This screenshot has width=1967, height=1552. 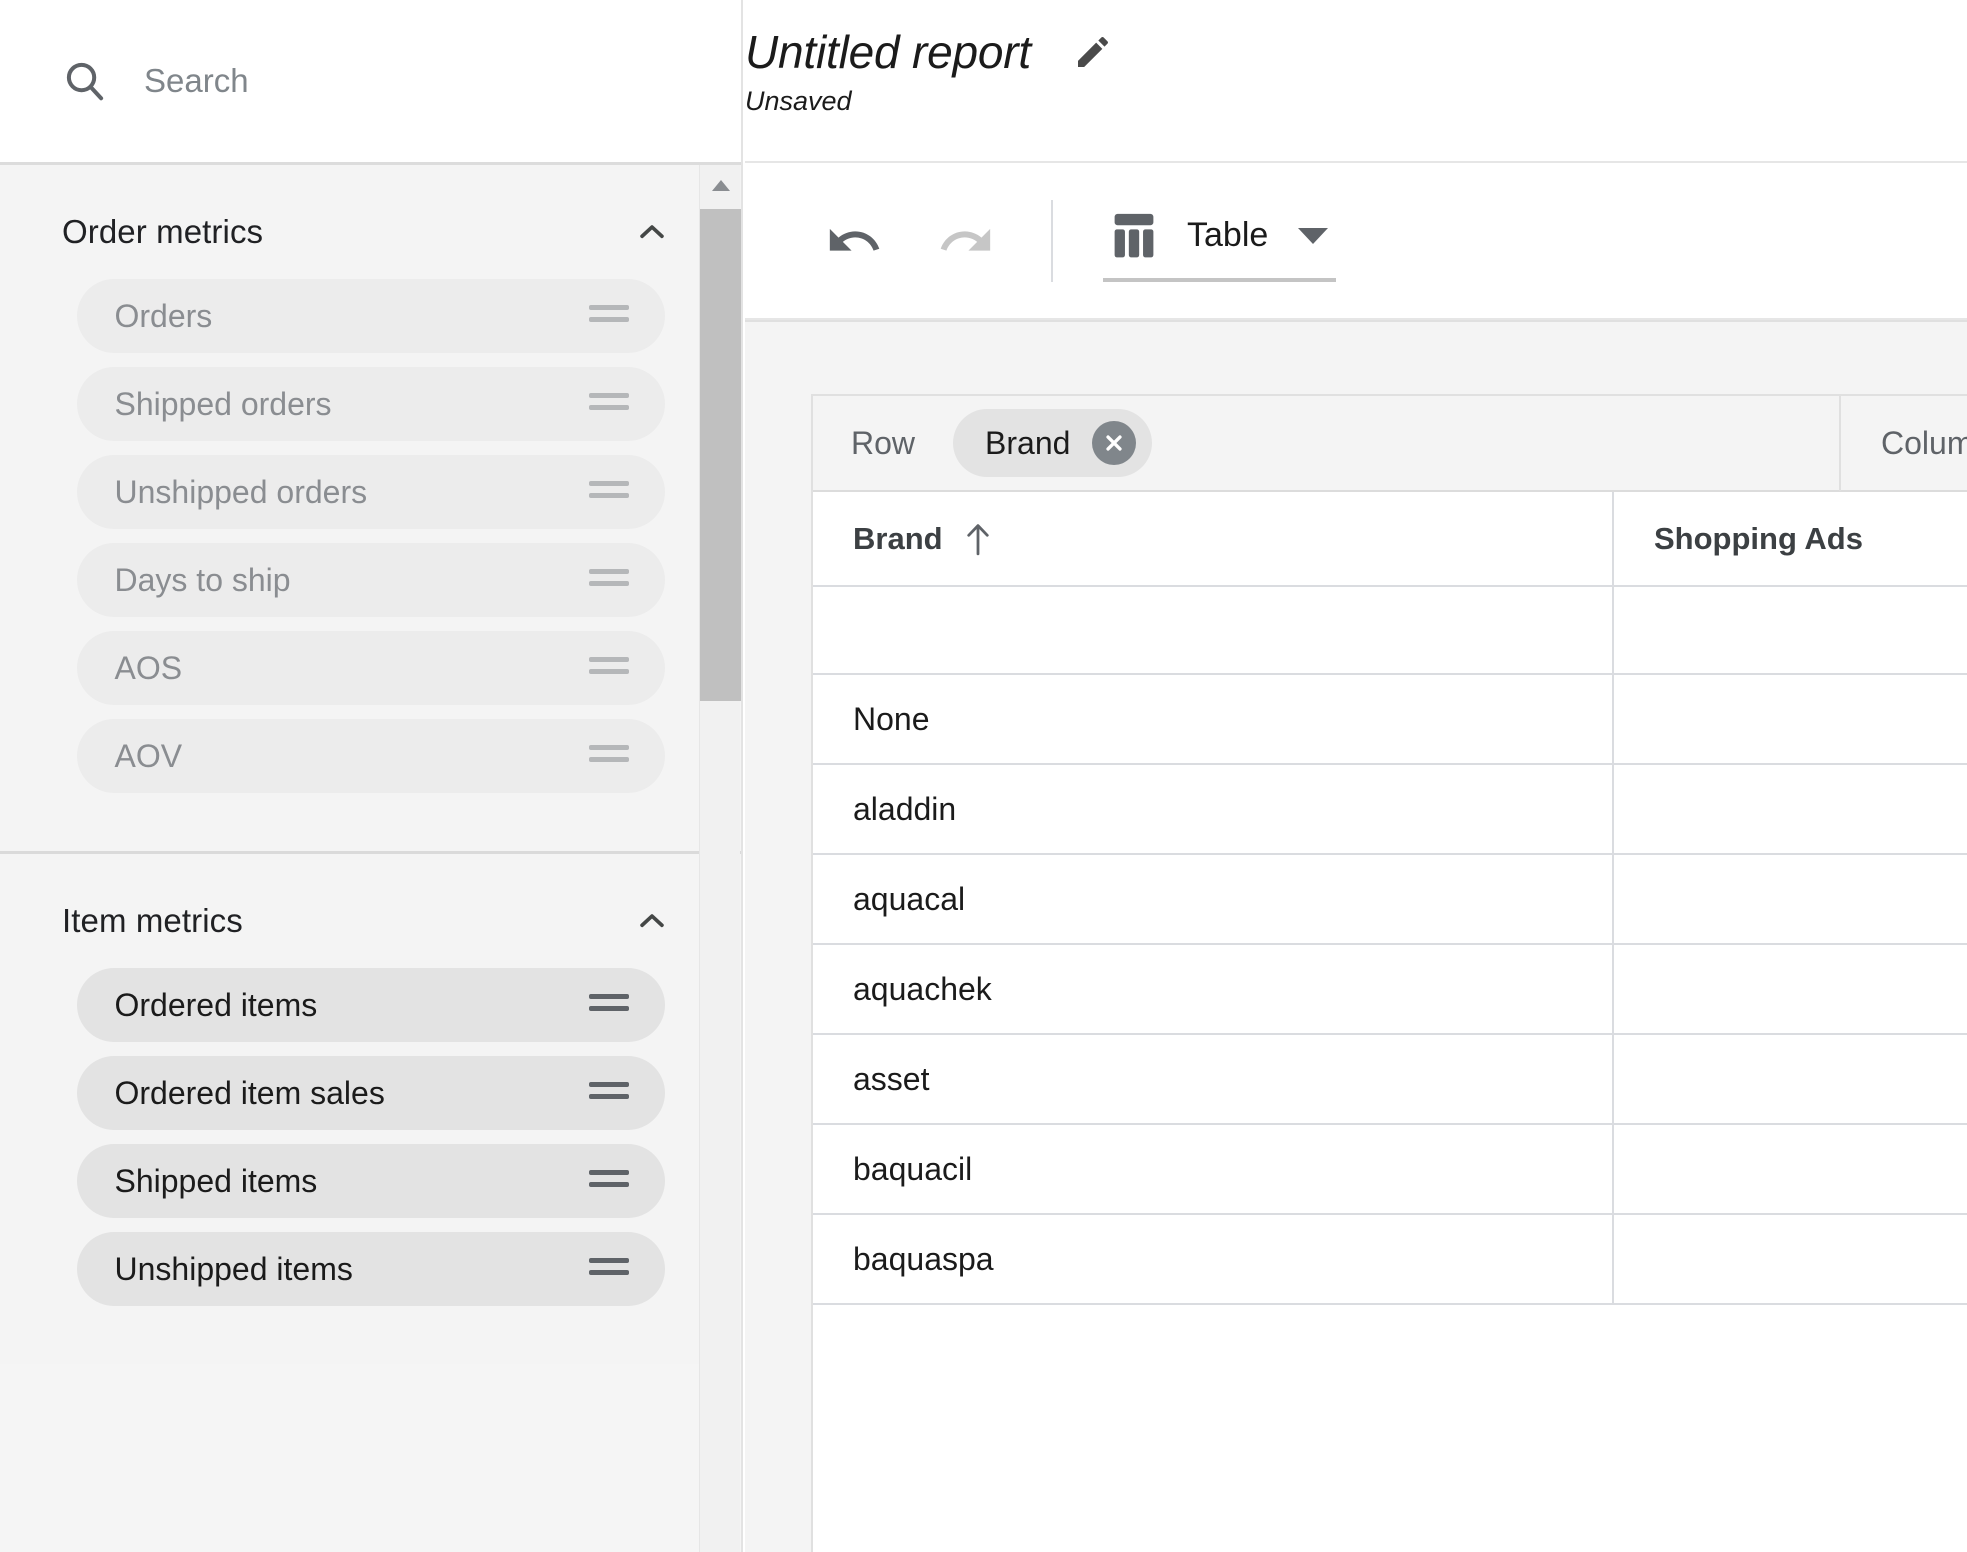 What do you see at coordinates (241, 491) in the screenshot?
I see `metric-pill-label: Unshipped orders` at bounding box center [241, 491].